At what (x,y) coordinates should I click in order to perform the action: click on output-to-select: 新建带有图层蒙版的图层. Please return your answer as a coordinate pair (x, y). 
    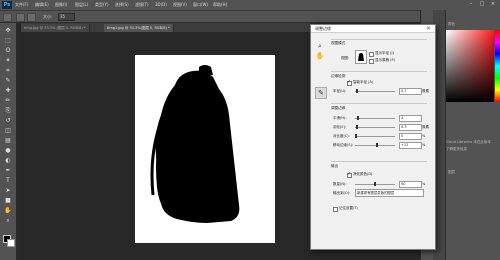
    Looking at the image, I should click on (389, 193).